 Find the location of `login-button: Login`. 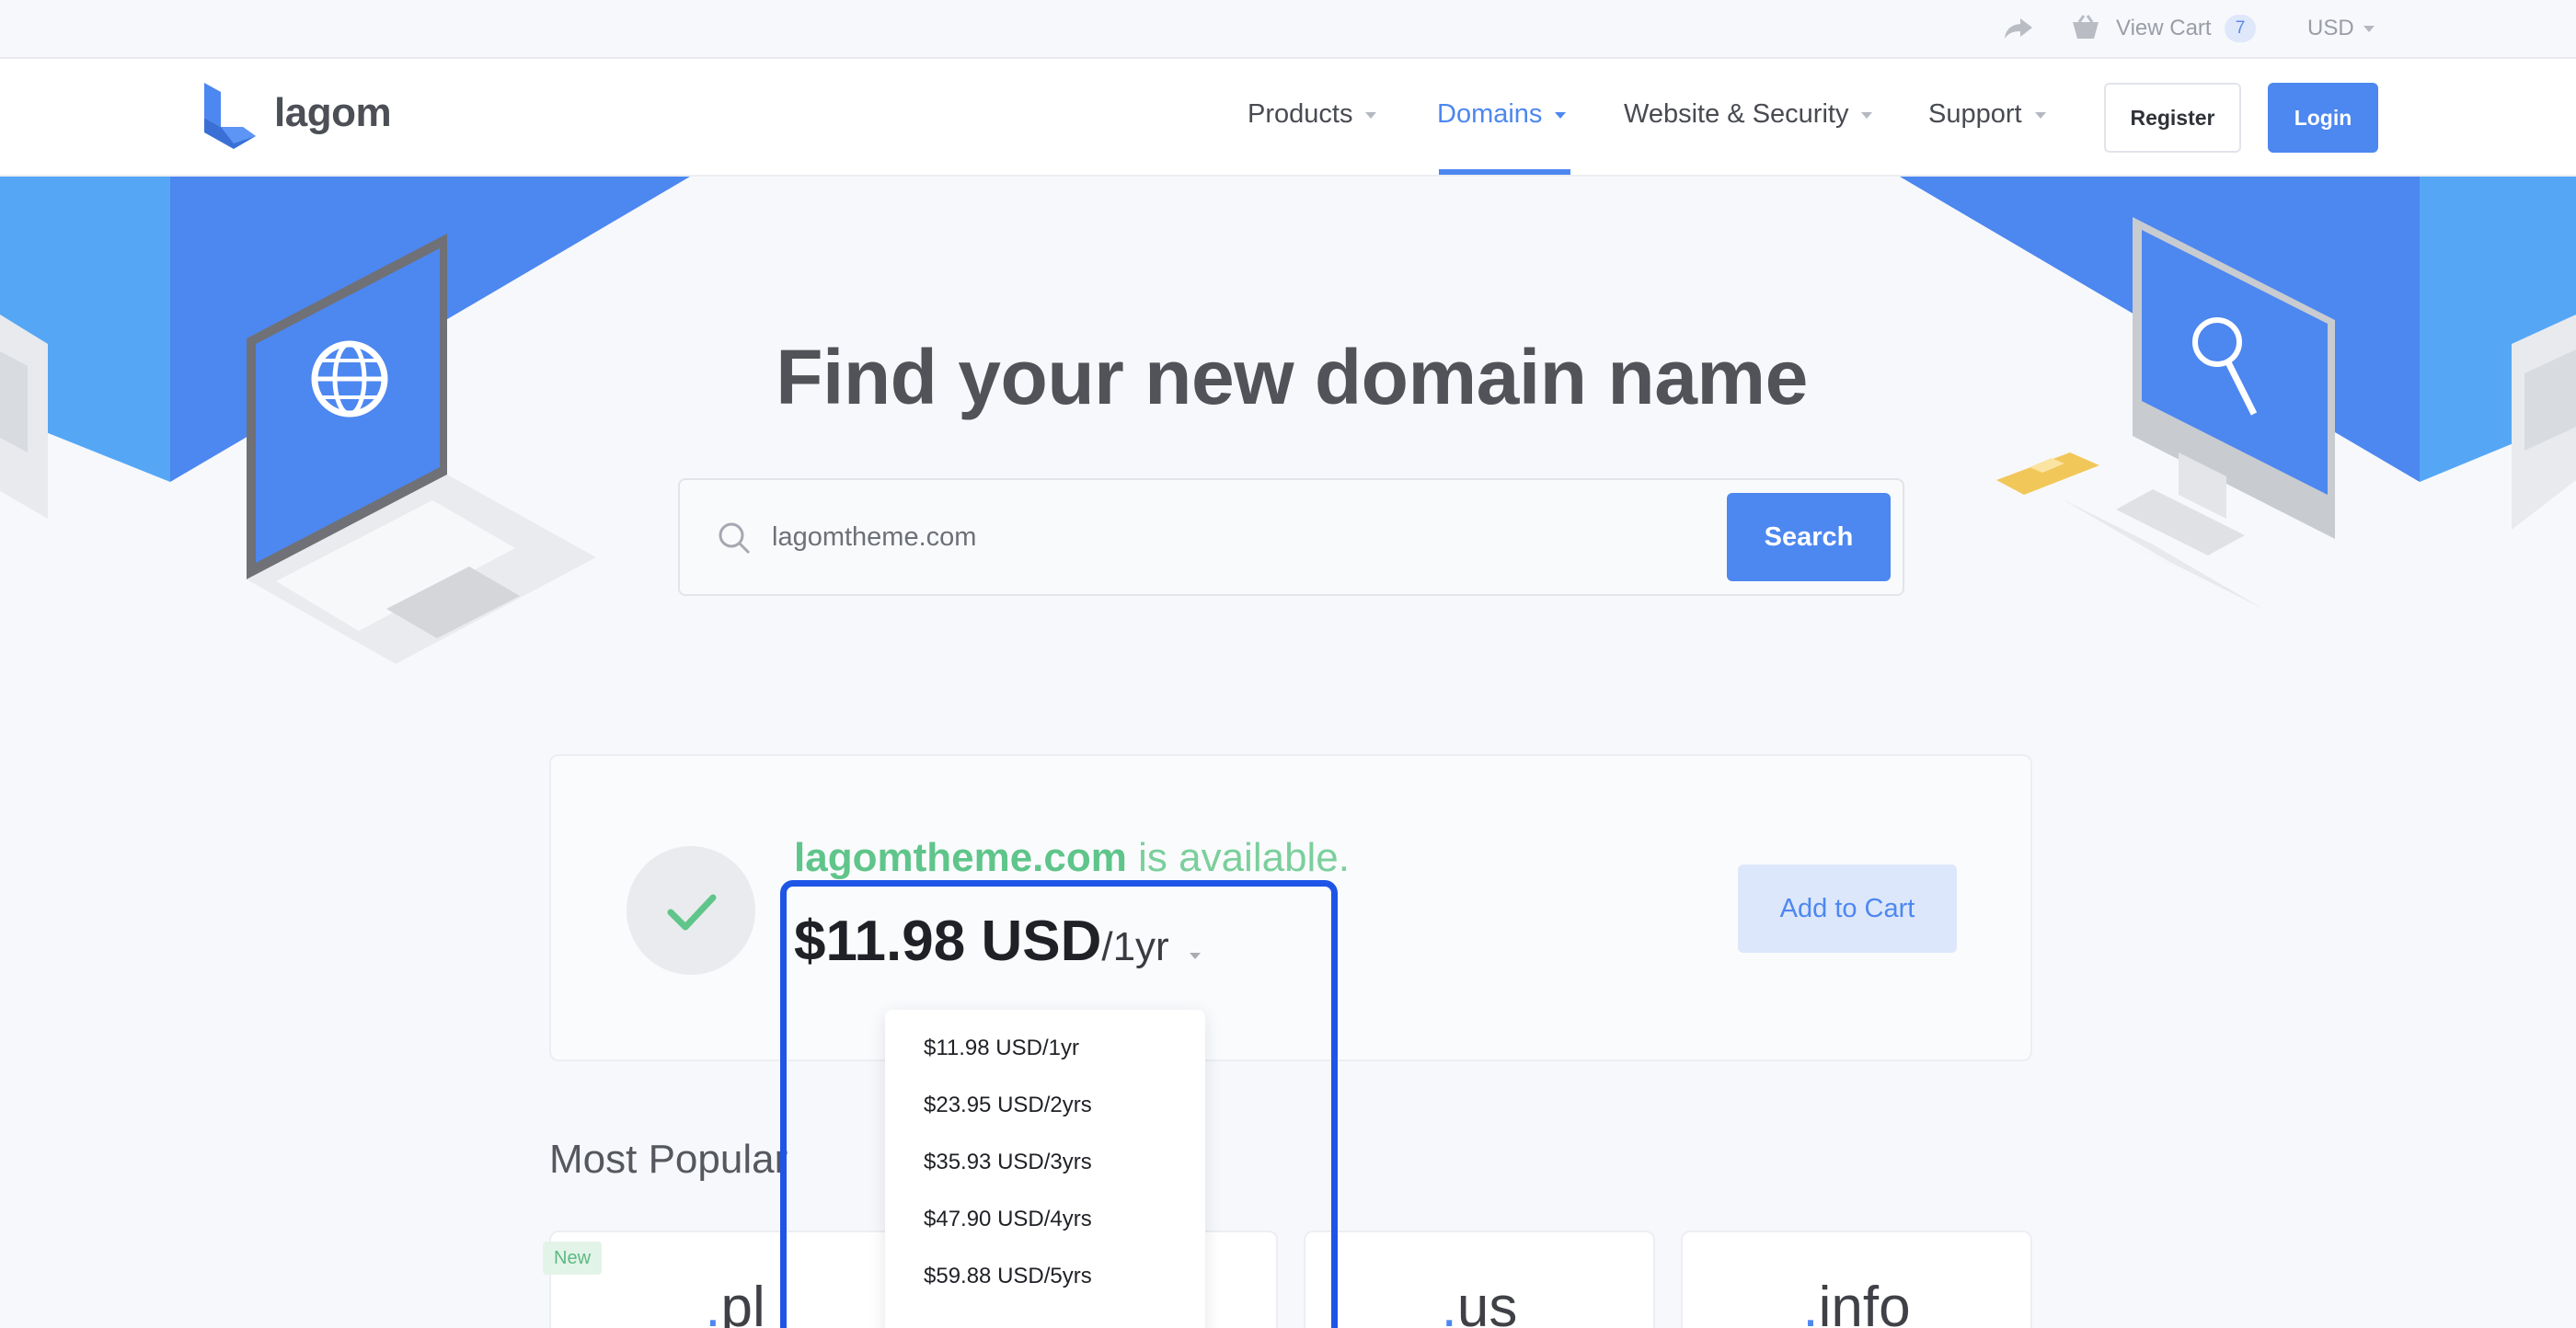

login-button: Login is located at coordinates (2323, 118).